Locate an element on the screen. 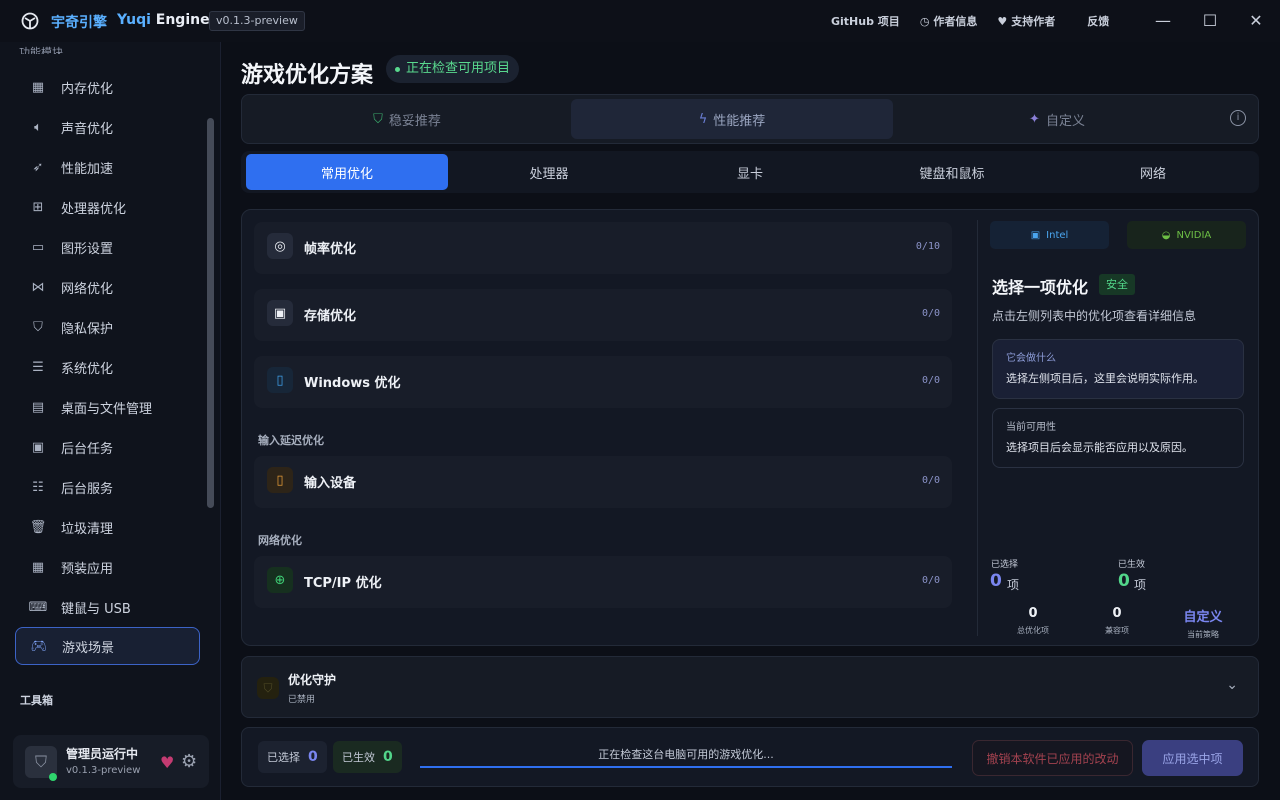 Image resolution: width=1280 pixels, height=800 pixels. memory-icon: ▦ is located at coordinates (38, 87).